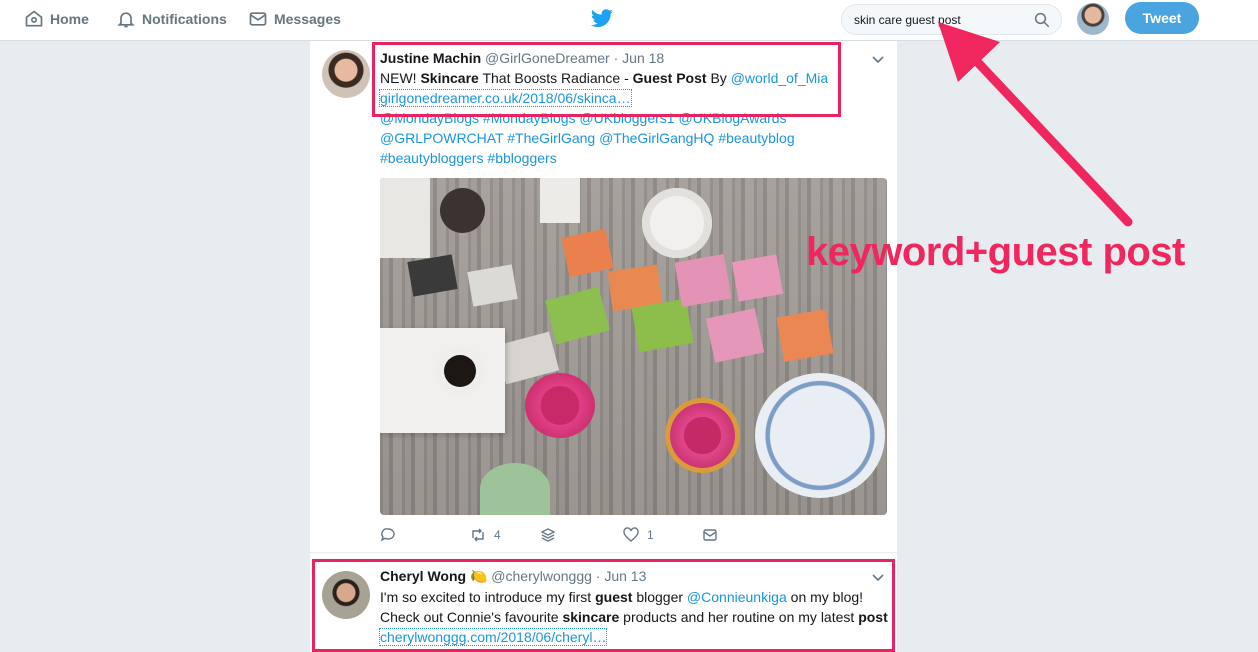  I want to click on photo-jar-green, so click(515, 489).